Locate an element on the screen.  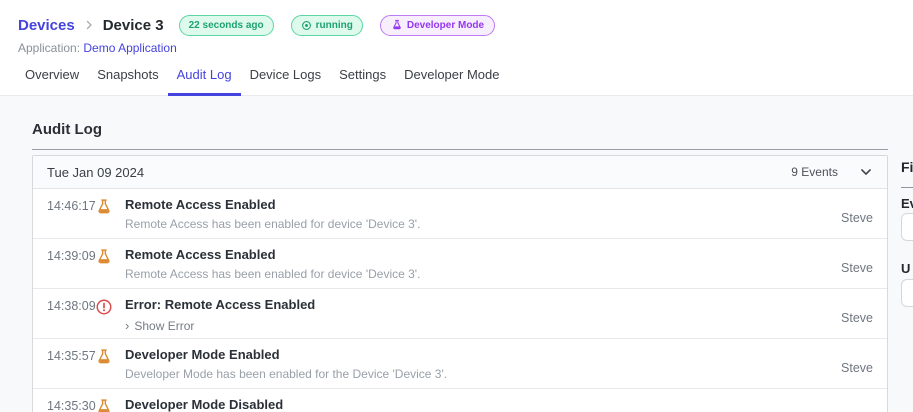
event-time: 14:46:17 is located at coordinates (71, 206).